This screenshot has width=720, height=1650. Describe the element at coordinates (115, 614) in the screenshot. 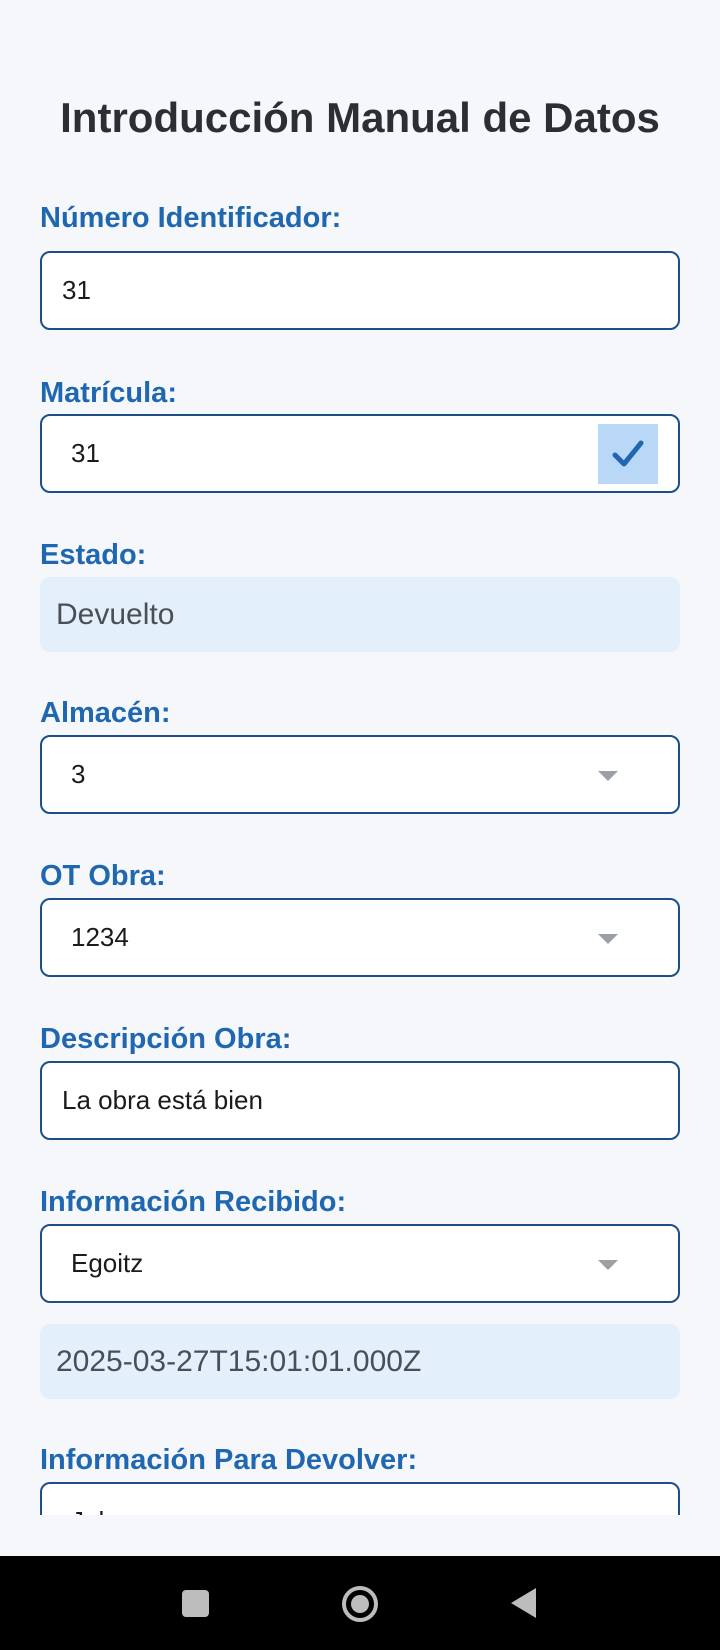

I see `estado-value: Devuelto` at that location.